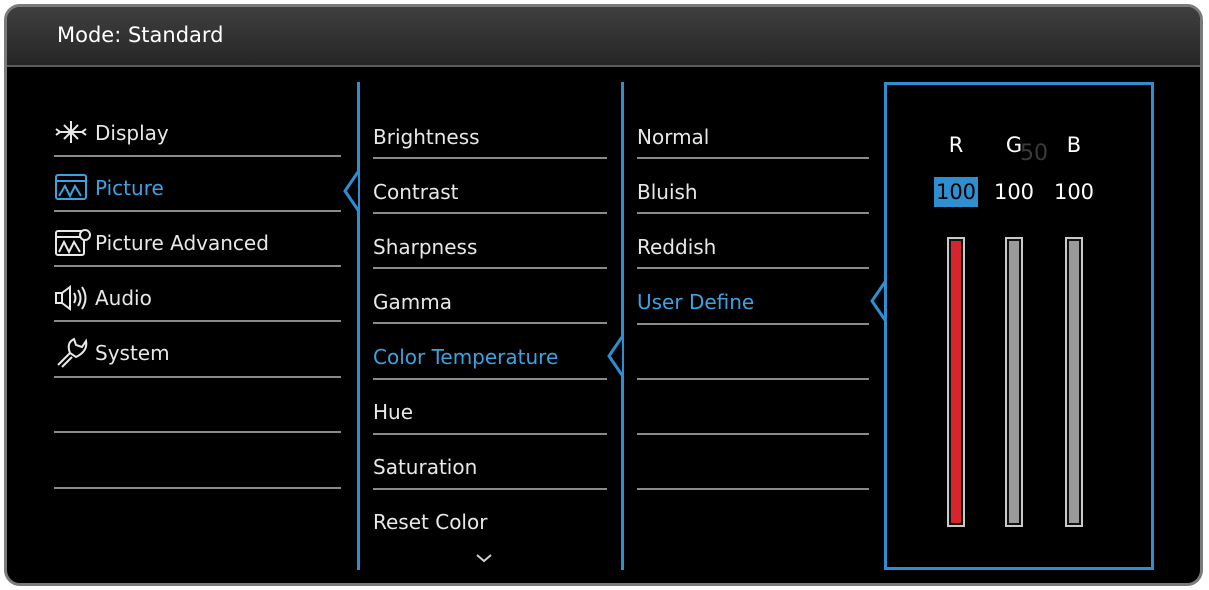 This screenshot has width=1209, height=590. I want to click on ct-item-normal: Normal, so click(673, 137).